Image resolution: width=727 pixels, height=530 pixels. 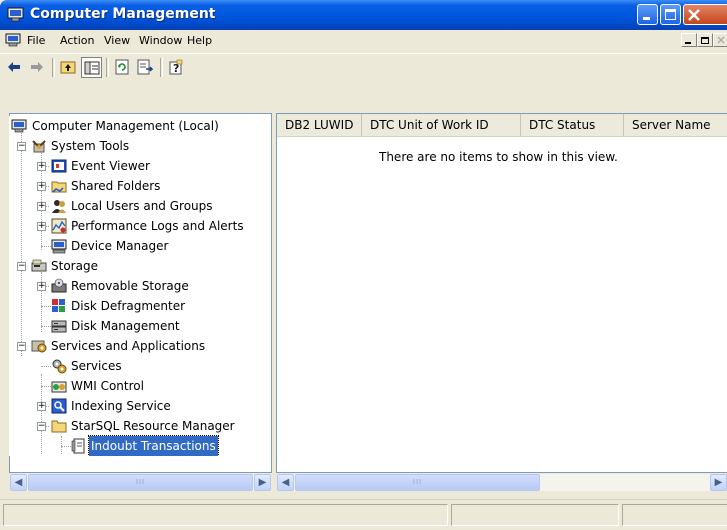 I want to click on show-hide-console-tree-button, so click(x=91, y=67).